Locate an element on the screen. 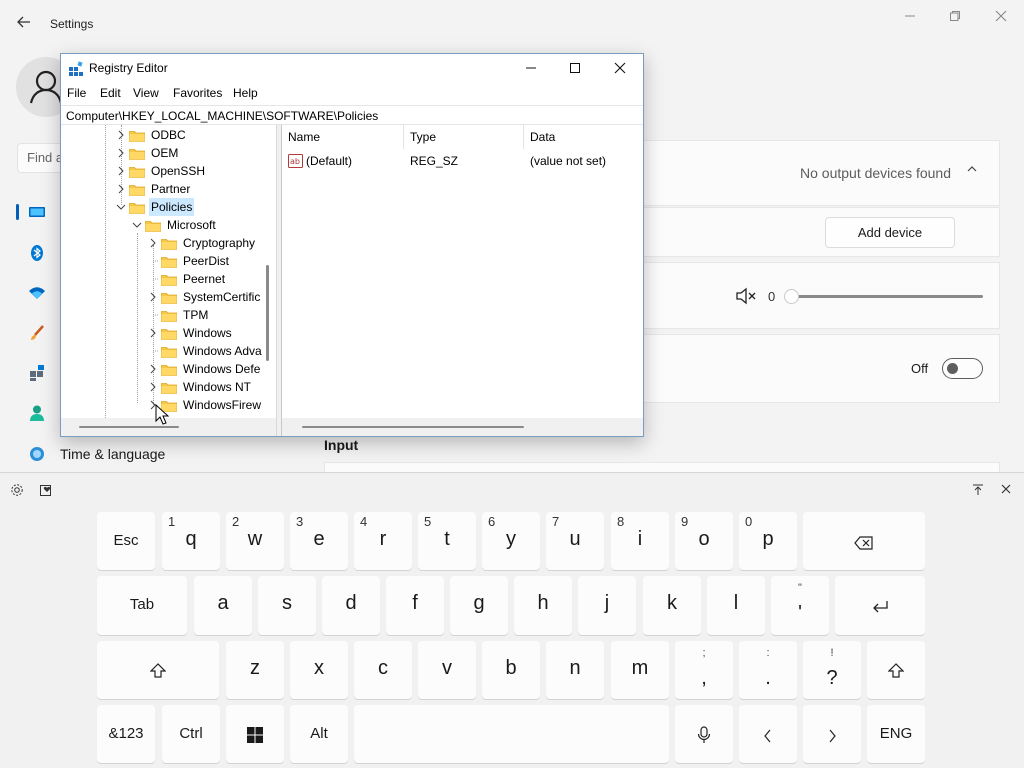 The width and height of the screenshot is (1024, 768). key-d: d is located at coordinates (351, 605).